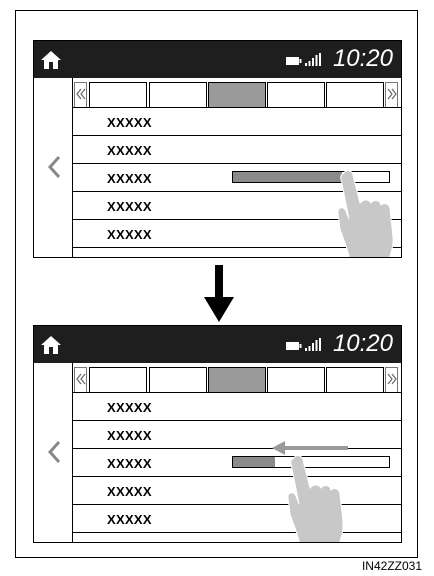 This screenshot has width=434, height=576. I want to click on arrow-left-icon, so click(310, 448).